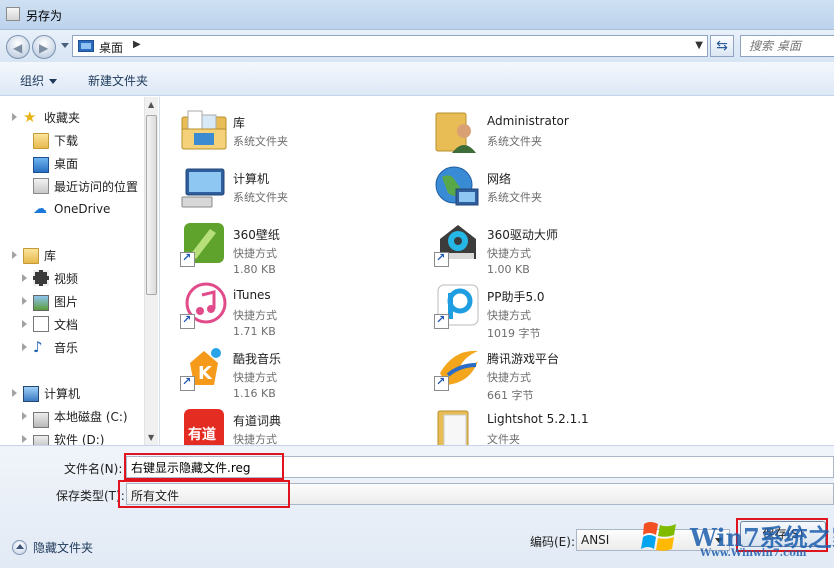  What do you see at coordinates (111, 47) in the screenshot?
I see `breadcrumb-desktop: 桌面` at bounding box center [111, 47].